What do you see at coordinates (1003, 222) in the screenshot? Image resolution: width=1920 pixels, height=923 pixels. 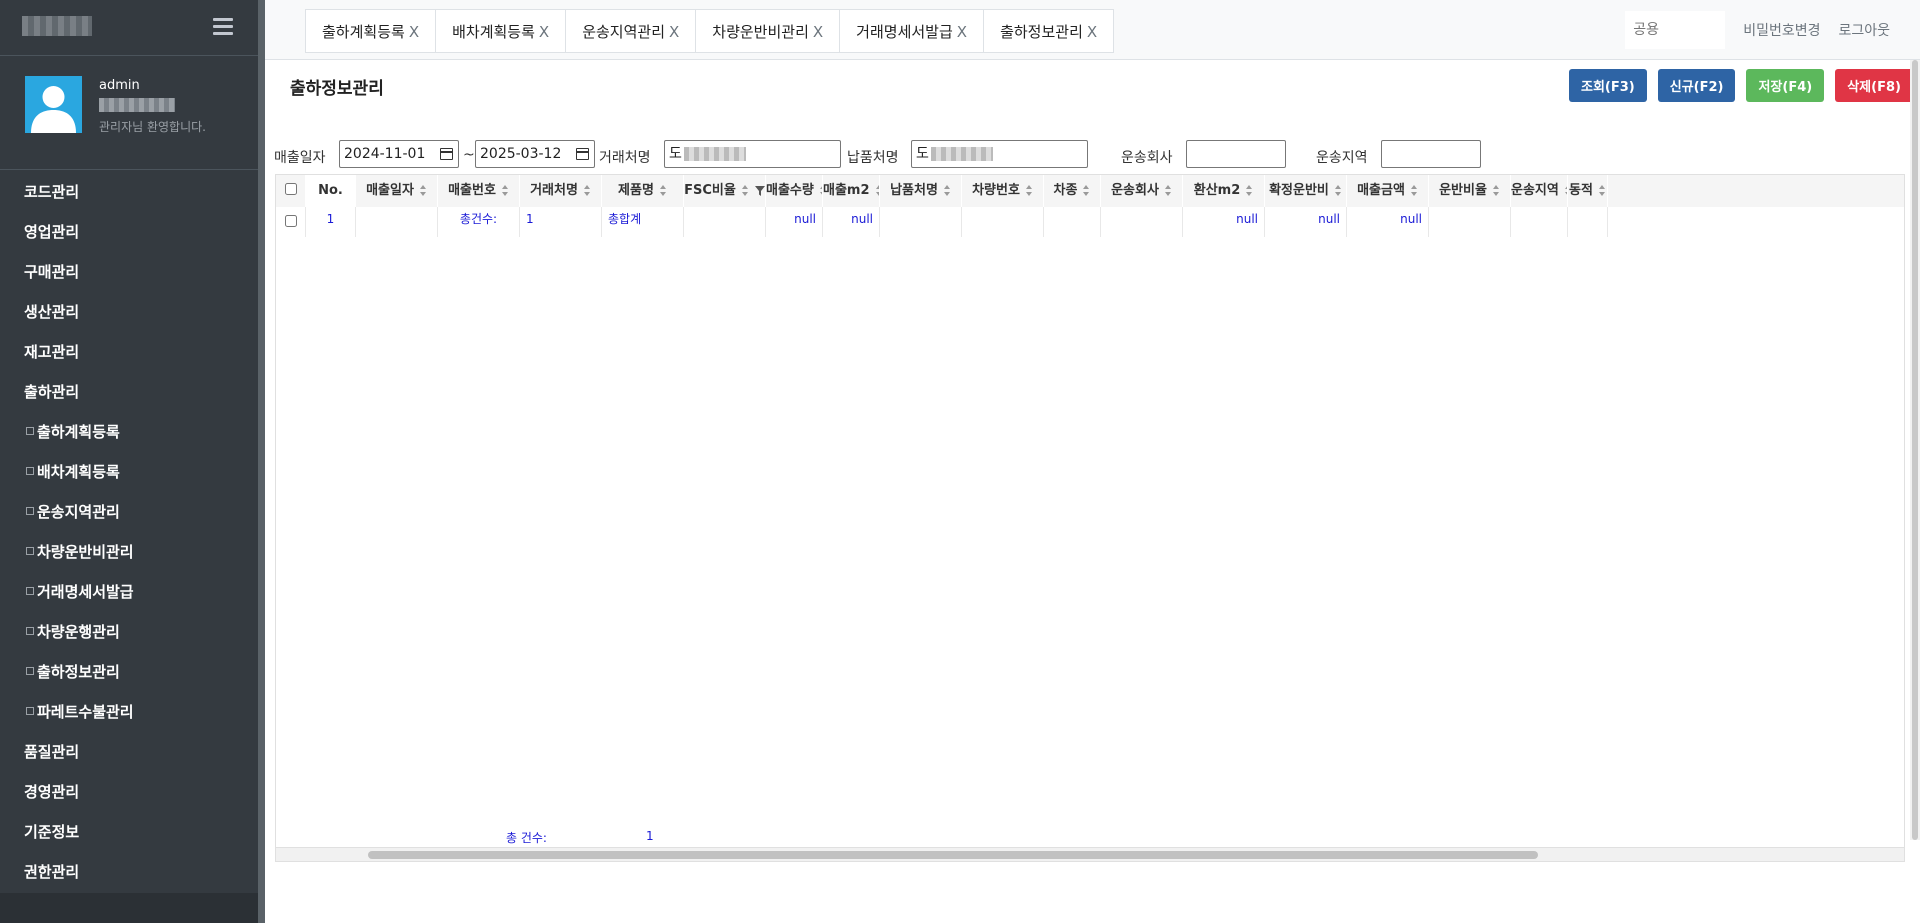 I see `cell-vehicle-no` at bounding box center [1003, 222].